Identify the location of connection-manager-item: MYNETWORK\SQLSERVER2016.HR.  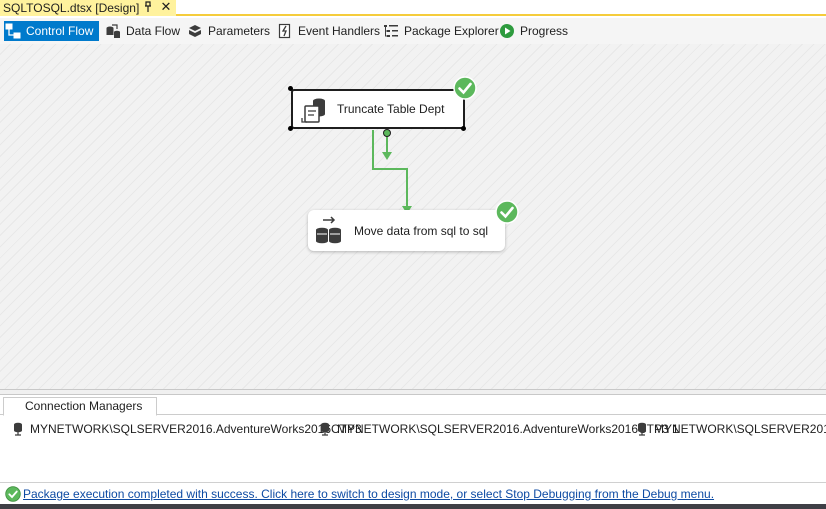
(731, 429).